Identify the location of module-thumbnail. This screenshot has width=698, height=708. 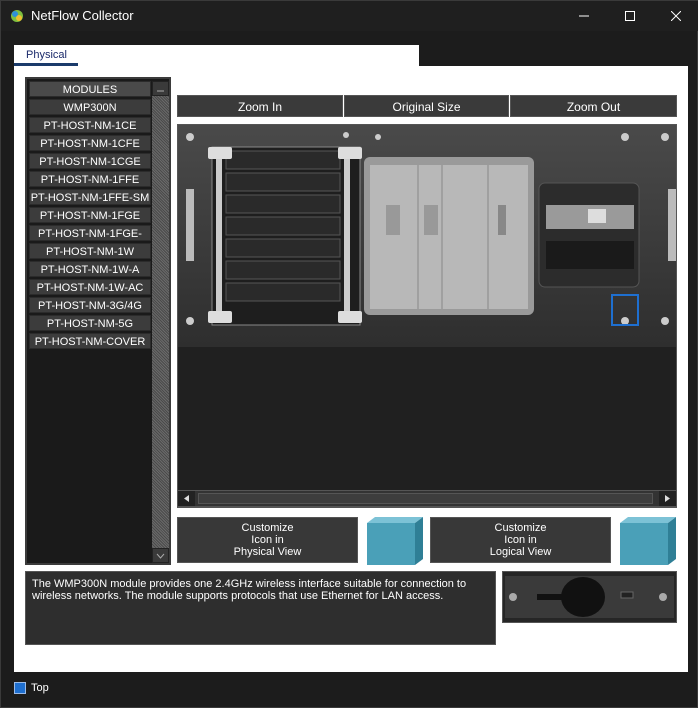
(589, 597).